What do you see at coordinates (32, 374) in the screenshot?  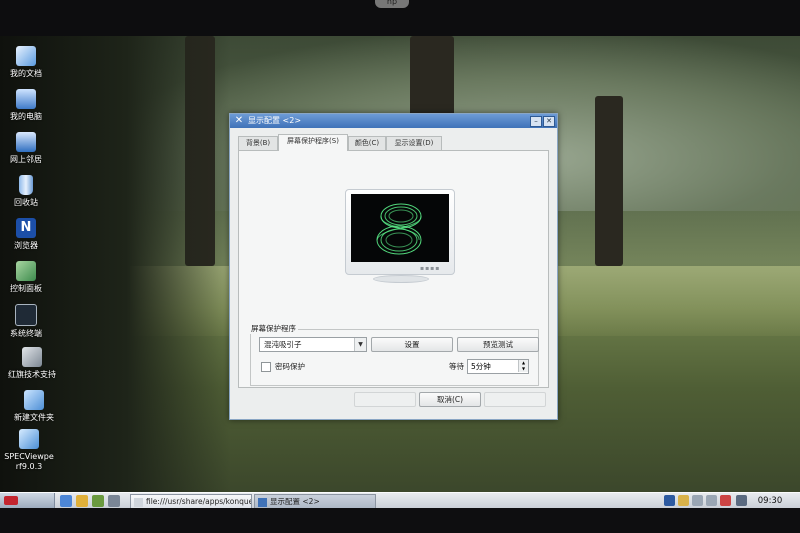 I see `desktop-icon-label: 红旗技术支持` at bounding box center [32, 374].